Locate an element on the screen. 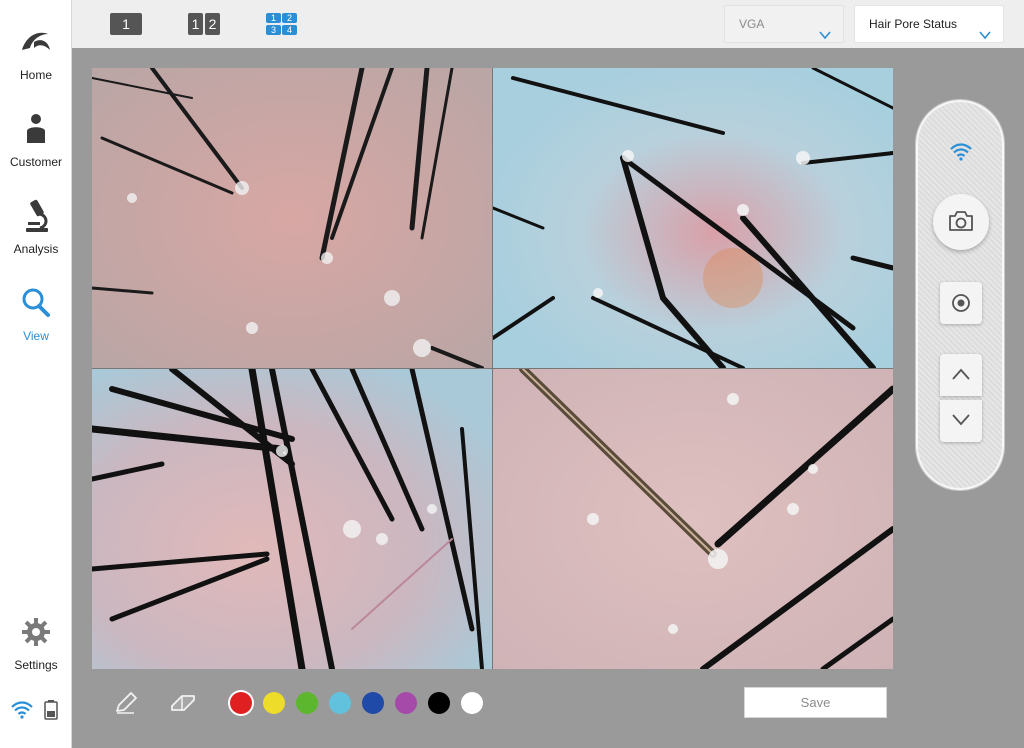 The height and width of the screenshot is (748, 1024). layout-dual-button: 12 is located at coordinates (205, 24).